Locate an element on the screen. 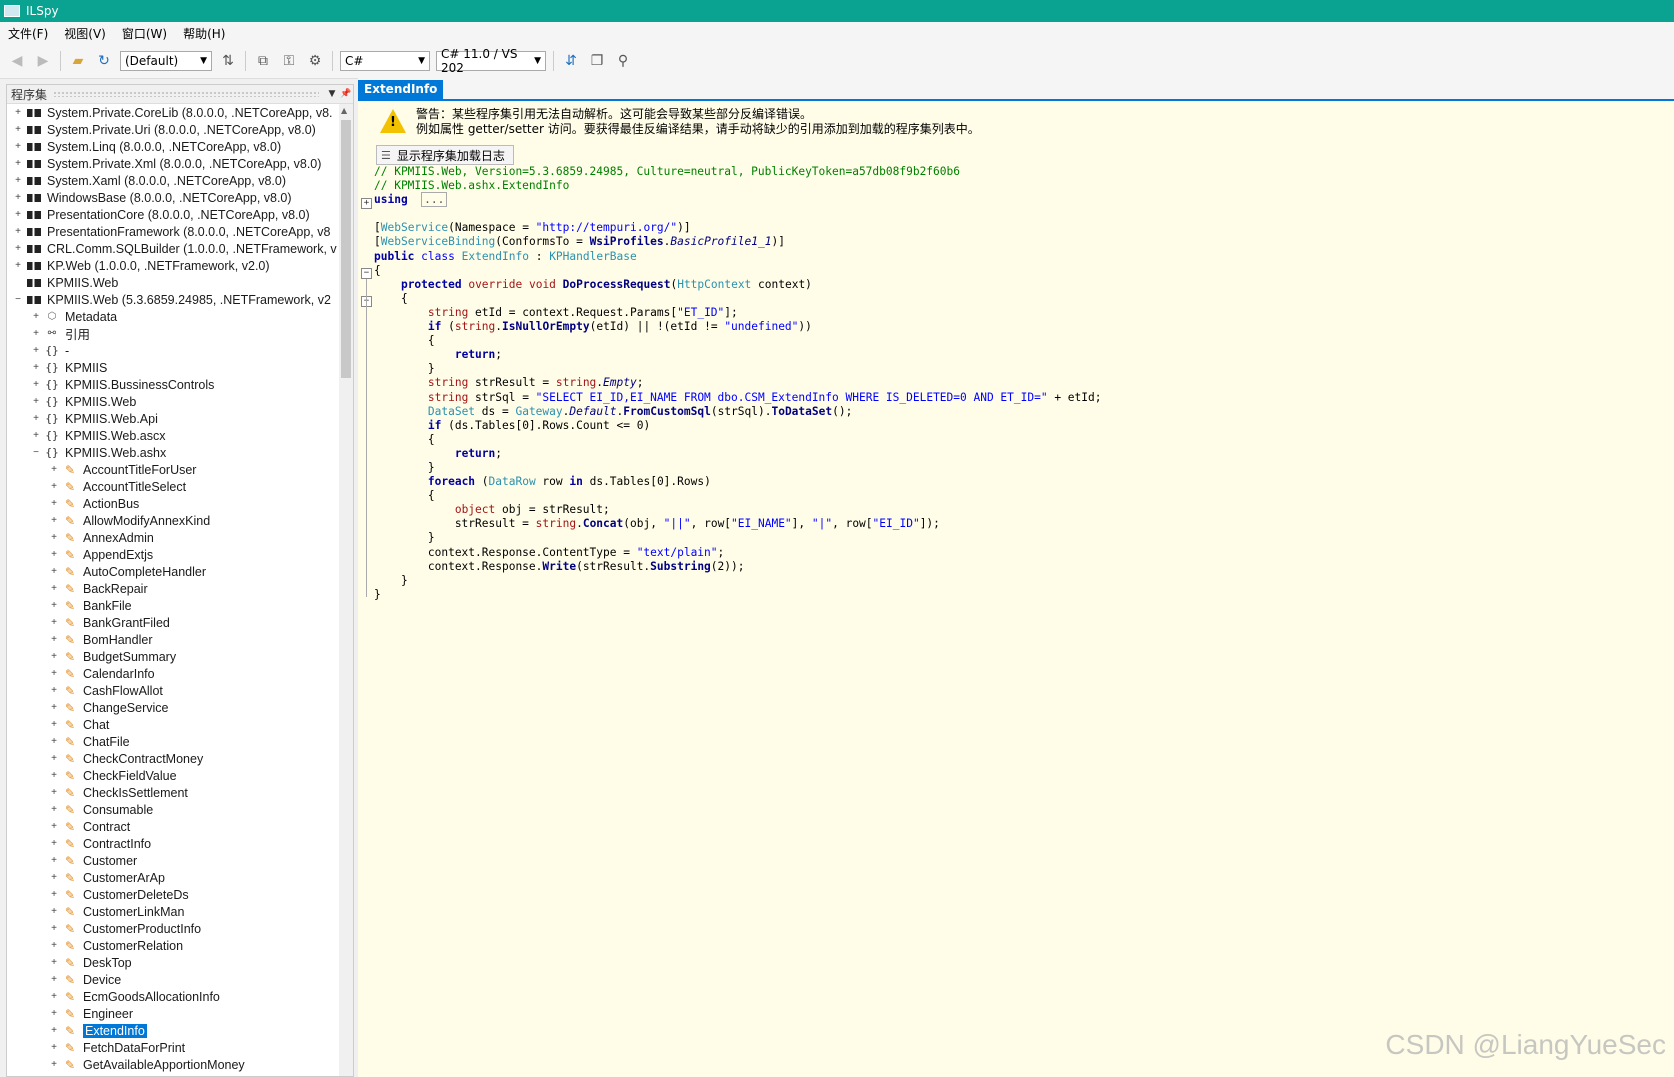  tree-item: + ✎ CustomerLinkMan is located at coordinates (172, 911).